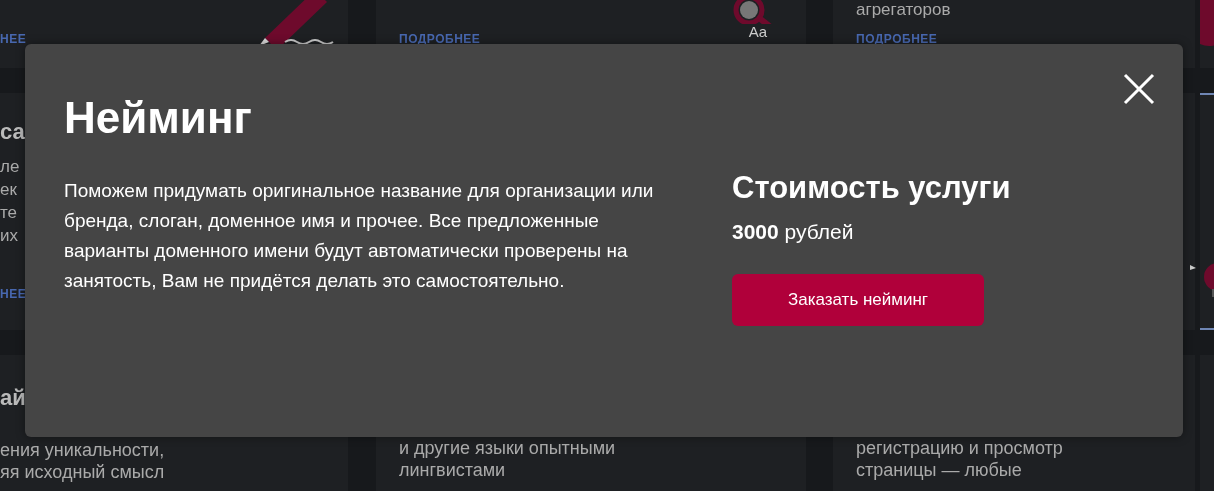 This screenshot has height=491, width=1214. Describe the element at coordinates (959, 448) in the screenshot. I see `card-text: регистрацию и просмотр` at that location.